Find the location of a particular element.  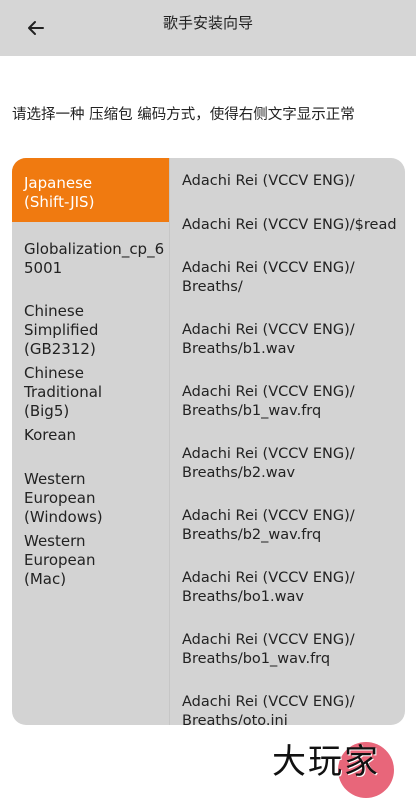

encoding-option: Globalization_cp_6 5001 is located at coordinates (90, 251).